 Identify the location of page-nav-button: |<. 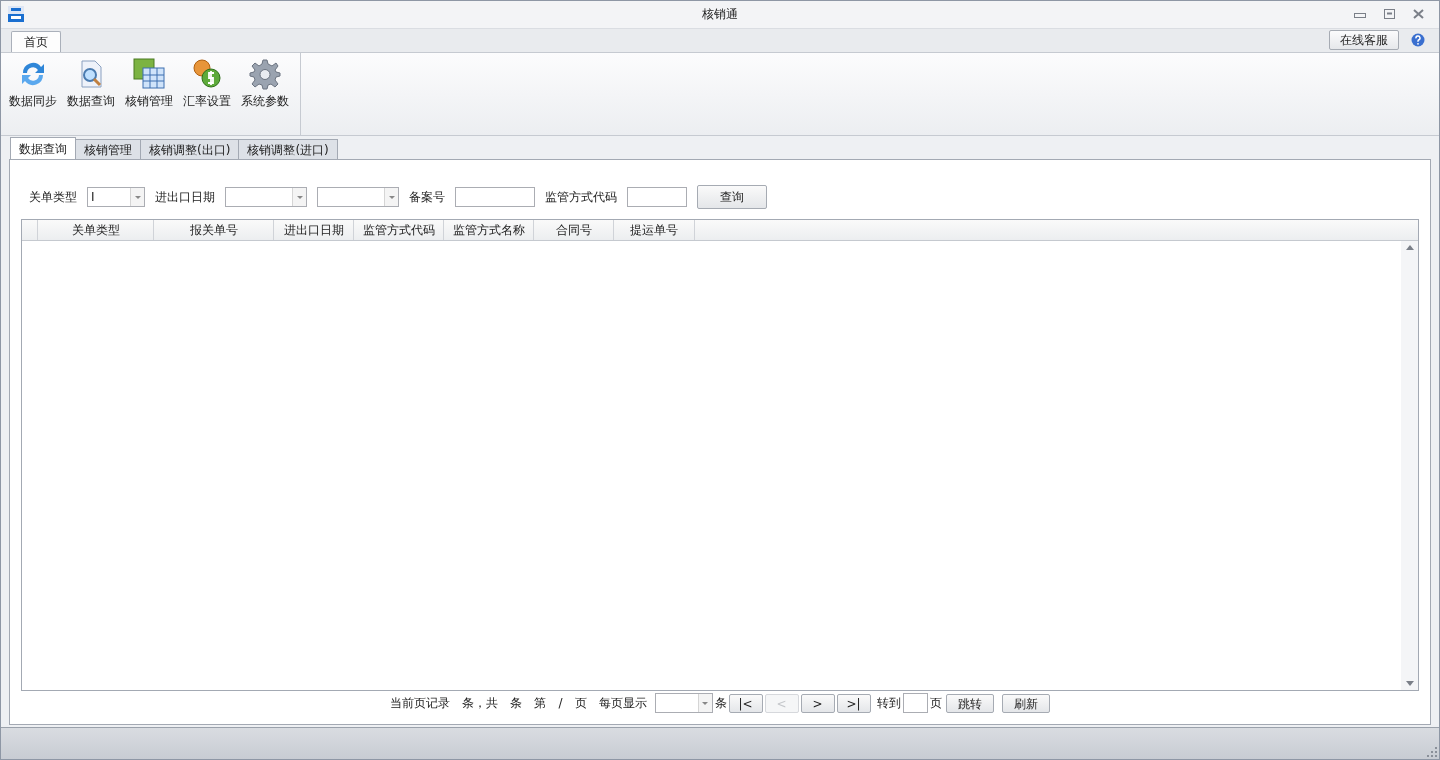
(745, 703).